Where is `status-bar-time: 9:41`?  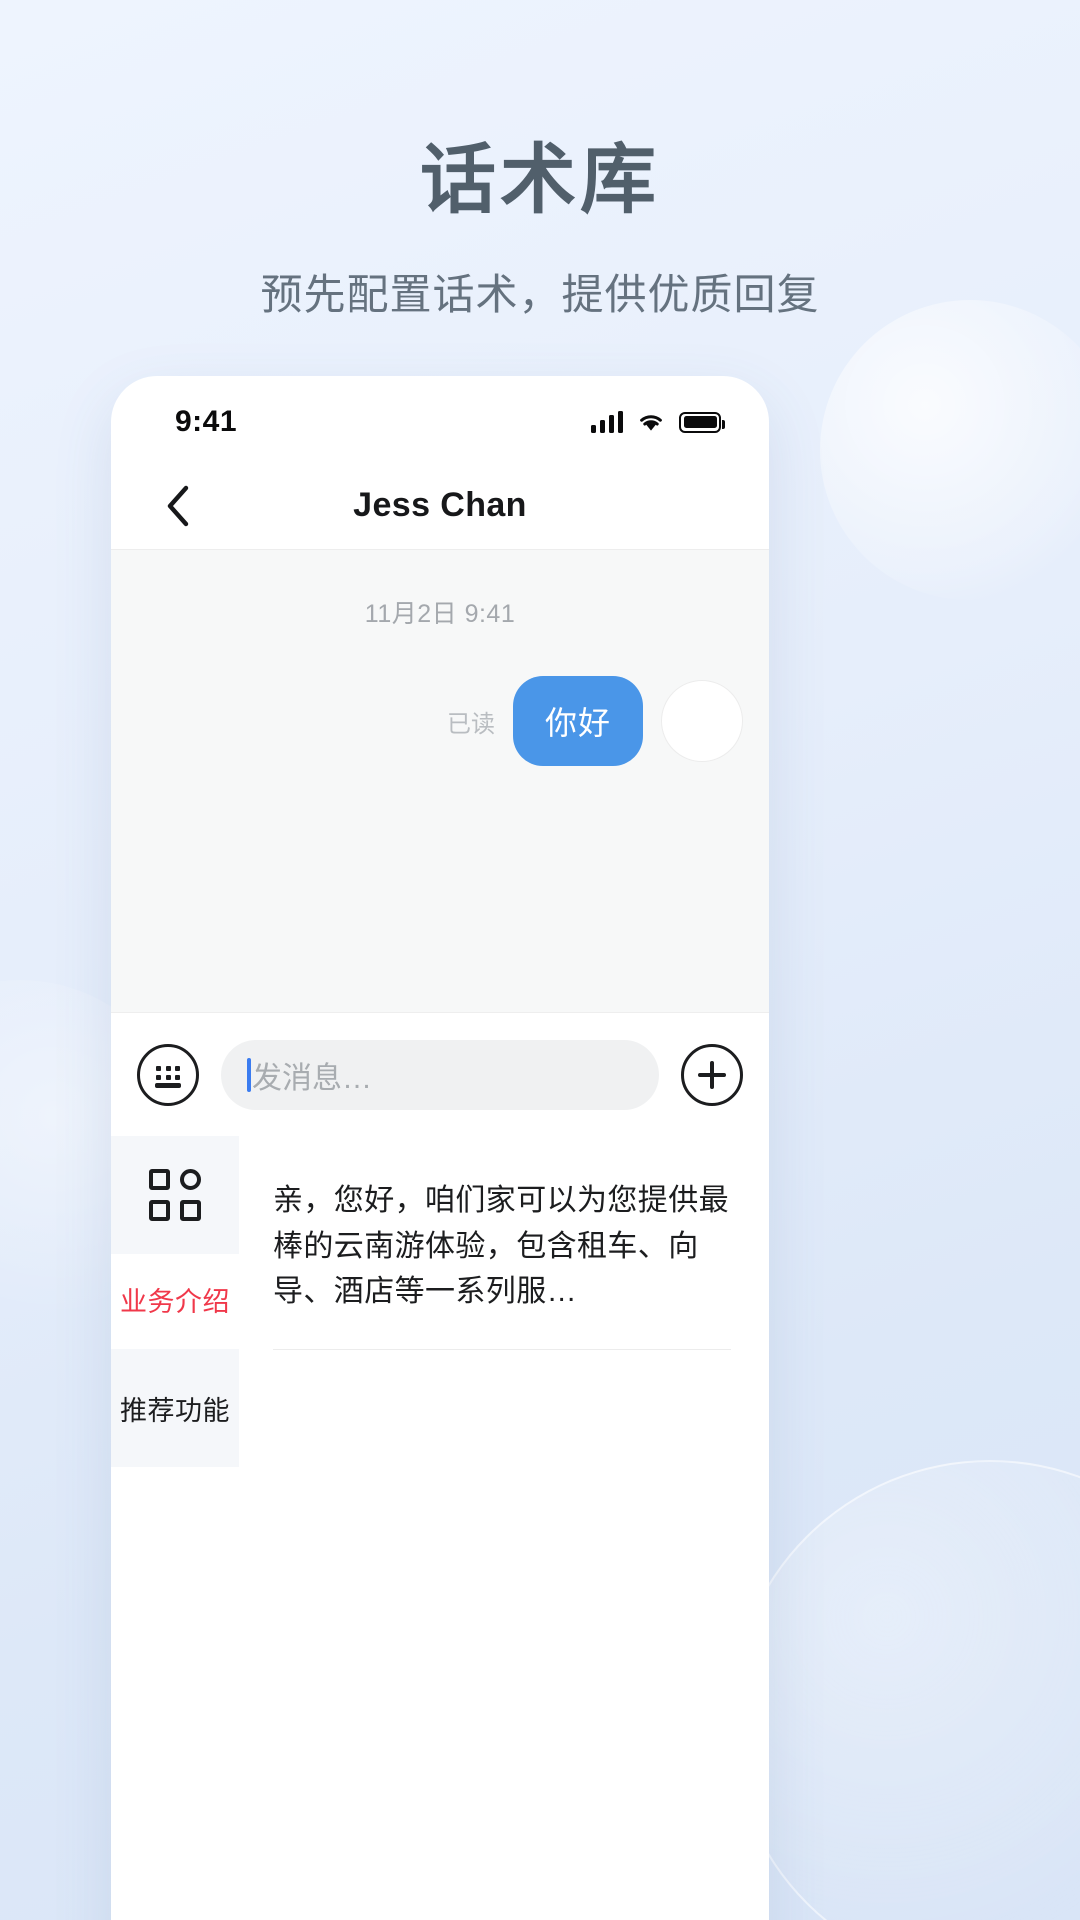
status-bar-time: 9:41 is located at coordinates (206, 421).